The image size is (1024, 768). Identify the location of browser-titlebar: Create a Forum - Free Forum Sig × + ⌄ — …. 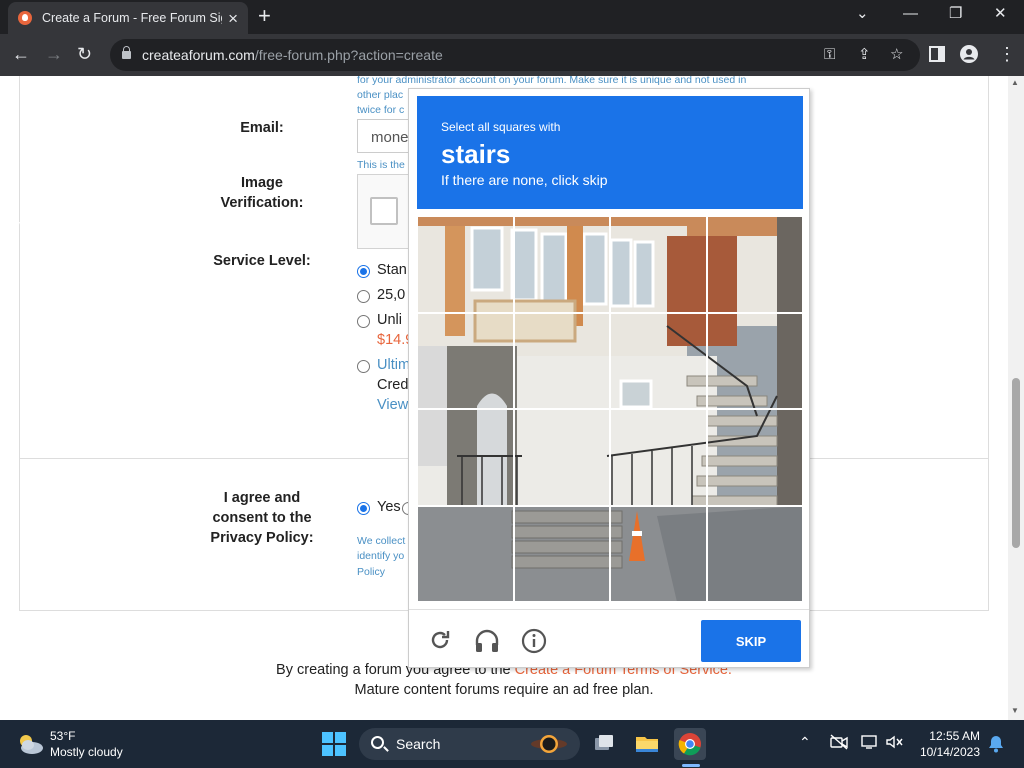
(512, 17).